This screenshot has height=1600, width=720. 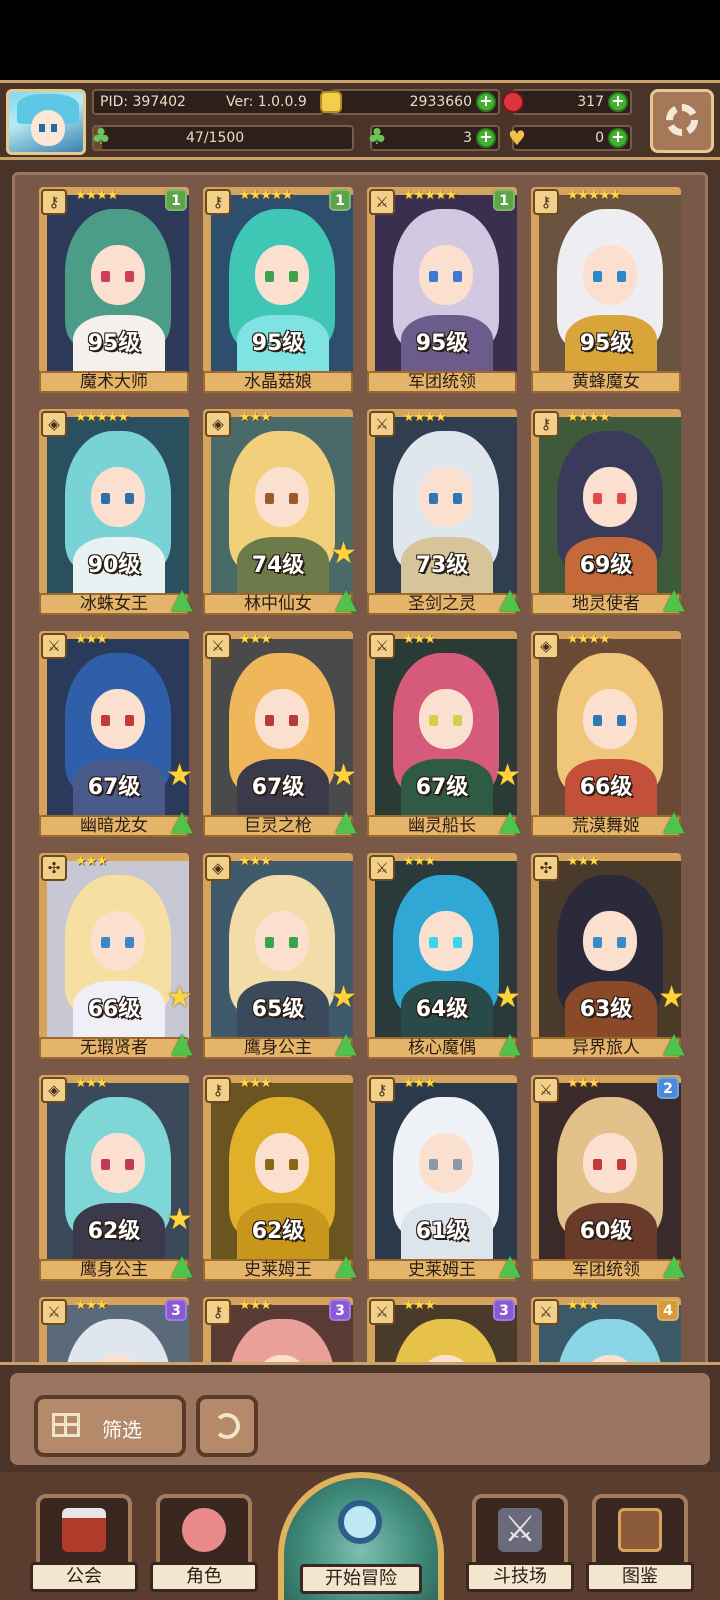 What do you see at coordinates (114, 382) in the screenshot?
I see `hero-name: 魔术大师` at bounding box center [114, 382].